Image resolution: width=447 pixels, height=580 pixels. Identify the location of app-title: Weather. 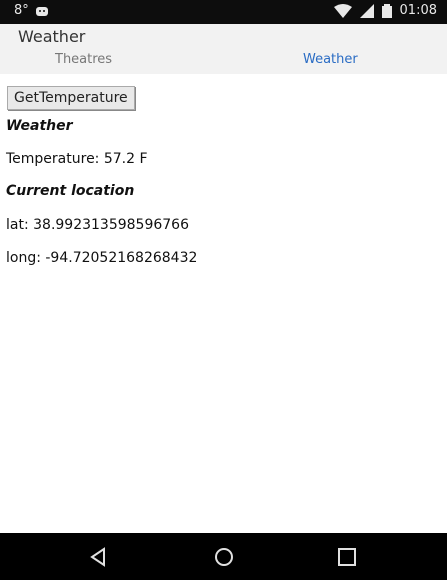
(52, 36).